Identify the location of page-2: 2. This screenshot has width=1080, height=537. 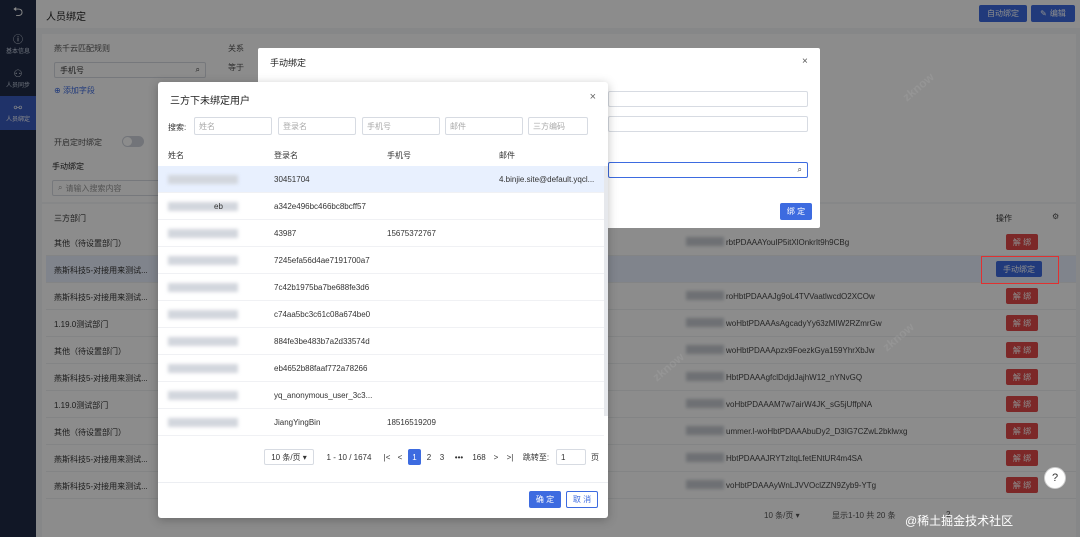
(429, 457).